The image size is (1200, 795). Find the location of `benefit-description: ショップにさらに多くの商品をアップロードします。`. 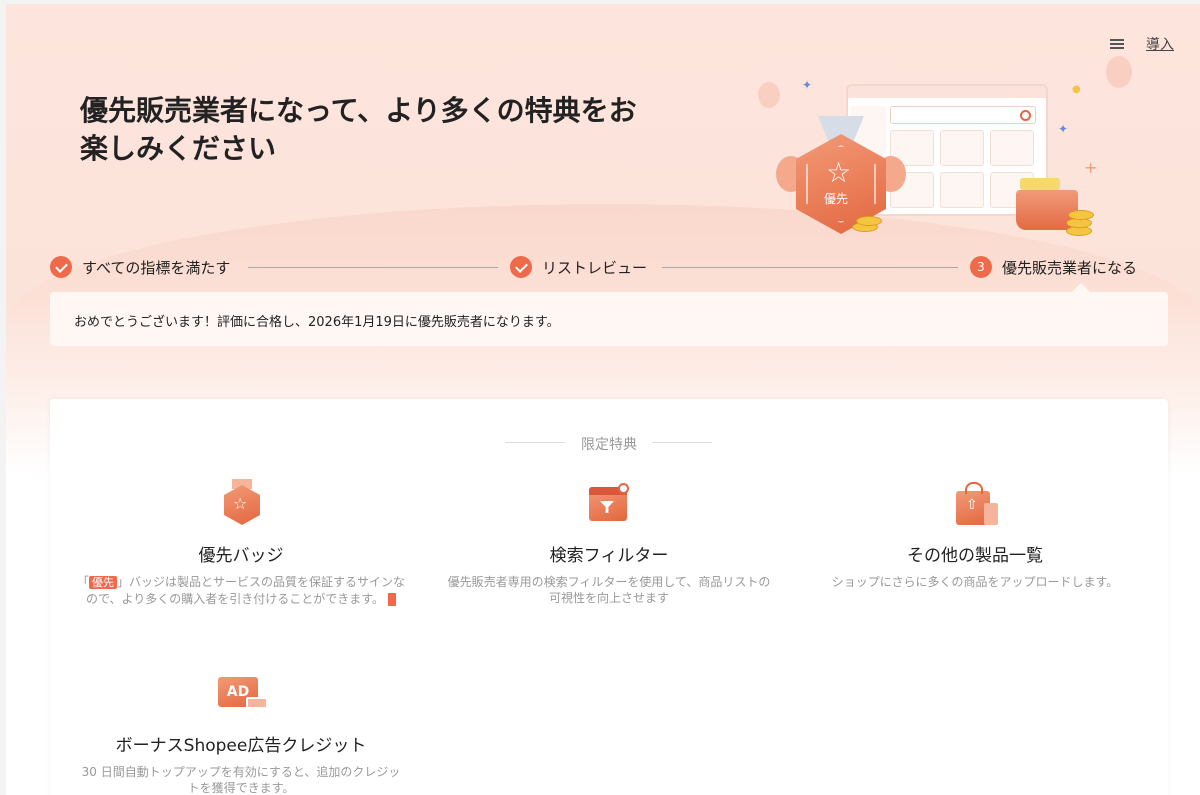

benefit-description: ショップにさらに多くの商品をアップロードします。 is located at coordinates (975, 582).